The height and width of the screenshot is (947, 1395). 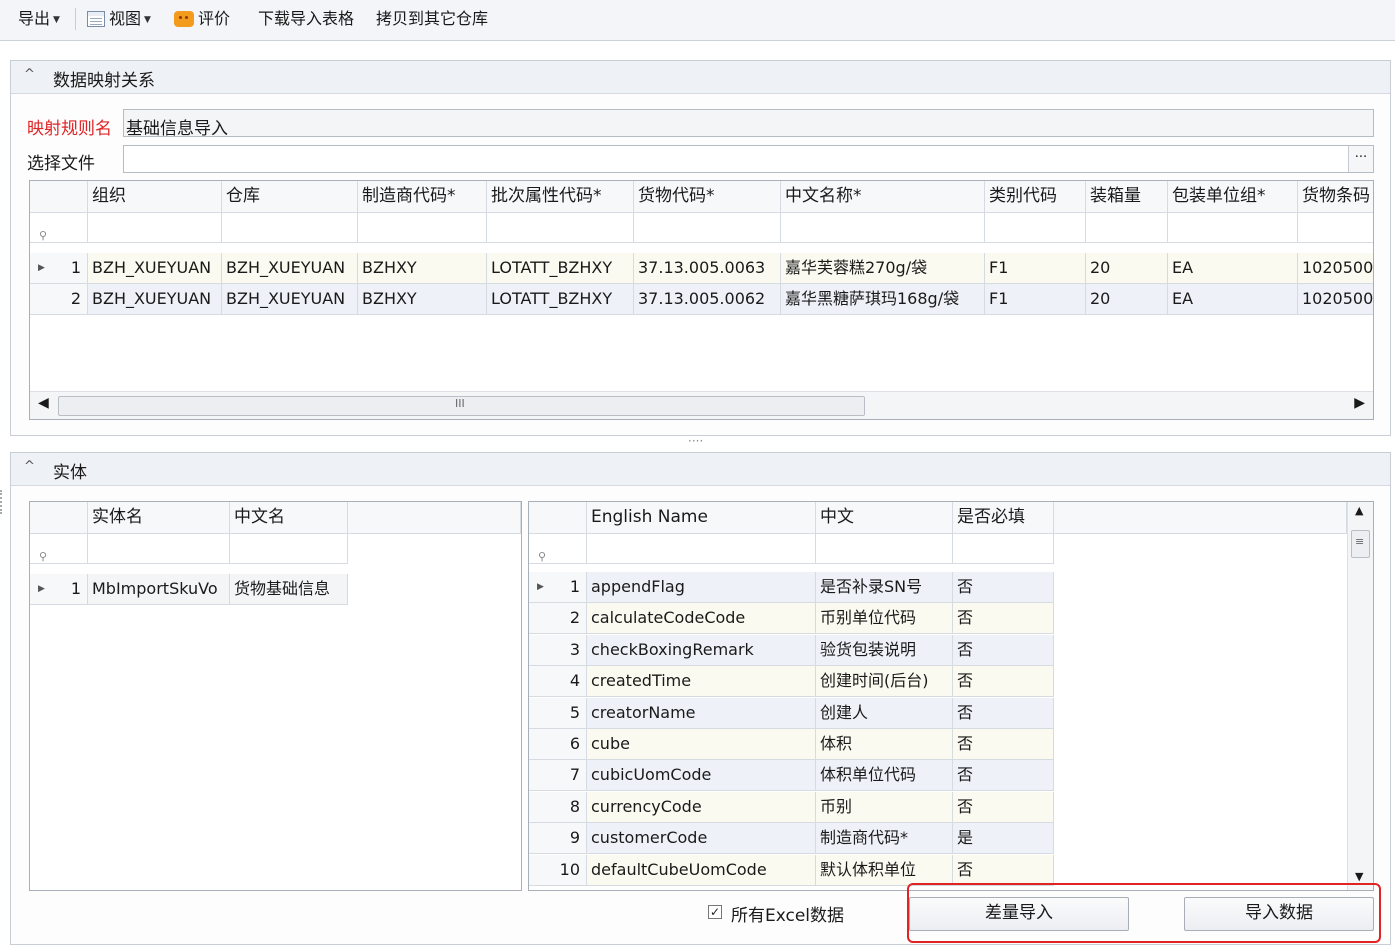 What do you see at coordinates (1335, 197) in the screenshot?
I see `column-header: 货物条码` at bounding box center [1335, 197].